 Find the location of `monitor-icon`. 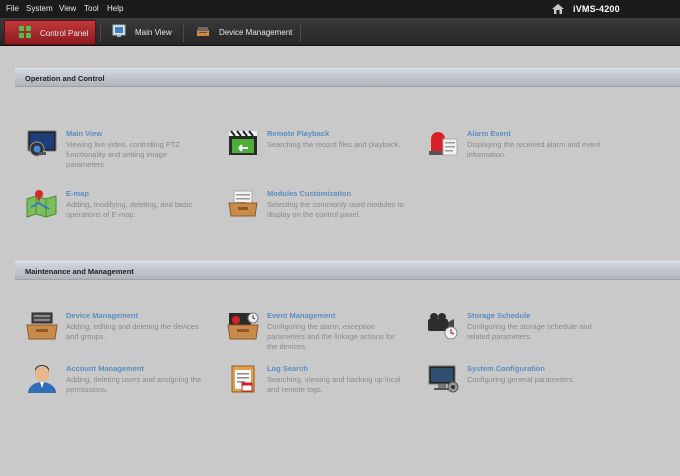

monitor-icon is located at coordinates (119, 30).